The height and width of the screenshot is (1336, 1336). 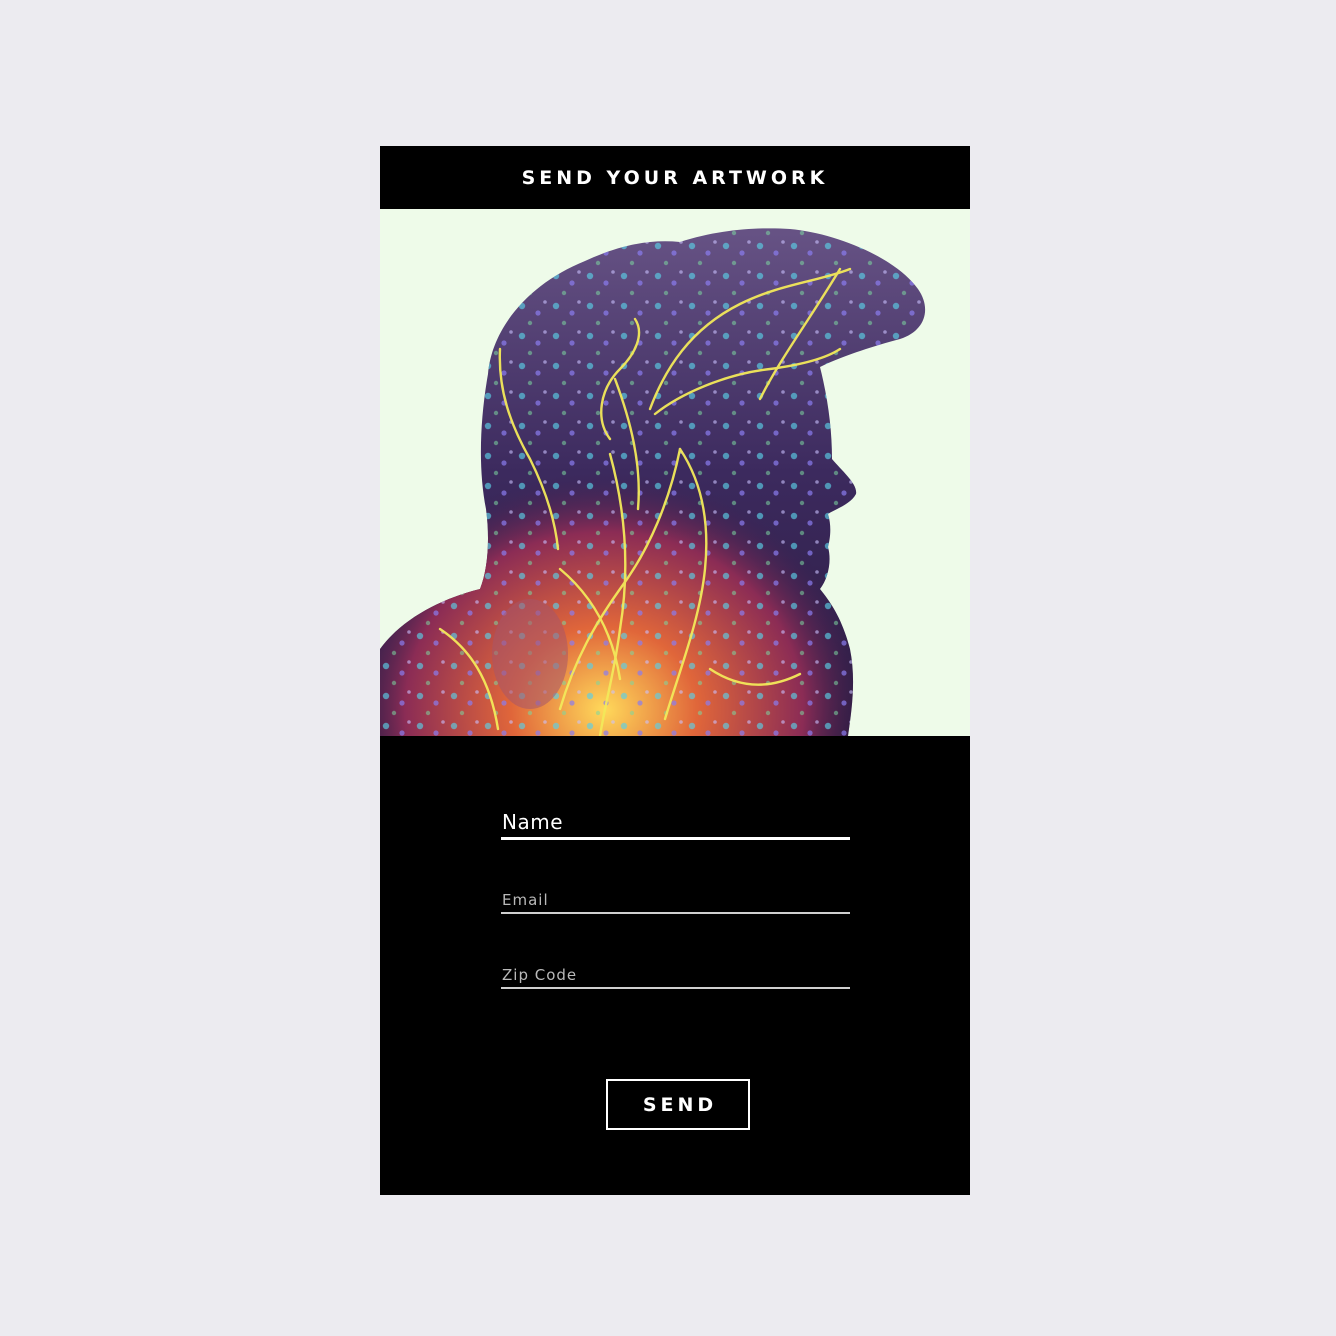 I want to click on zip-code-field: Zip Code, so click(x=675, y=977).